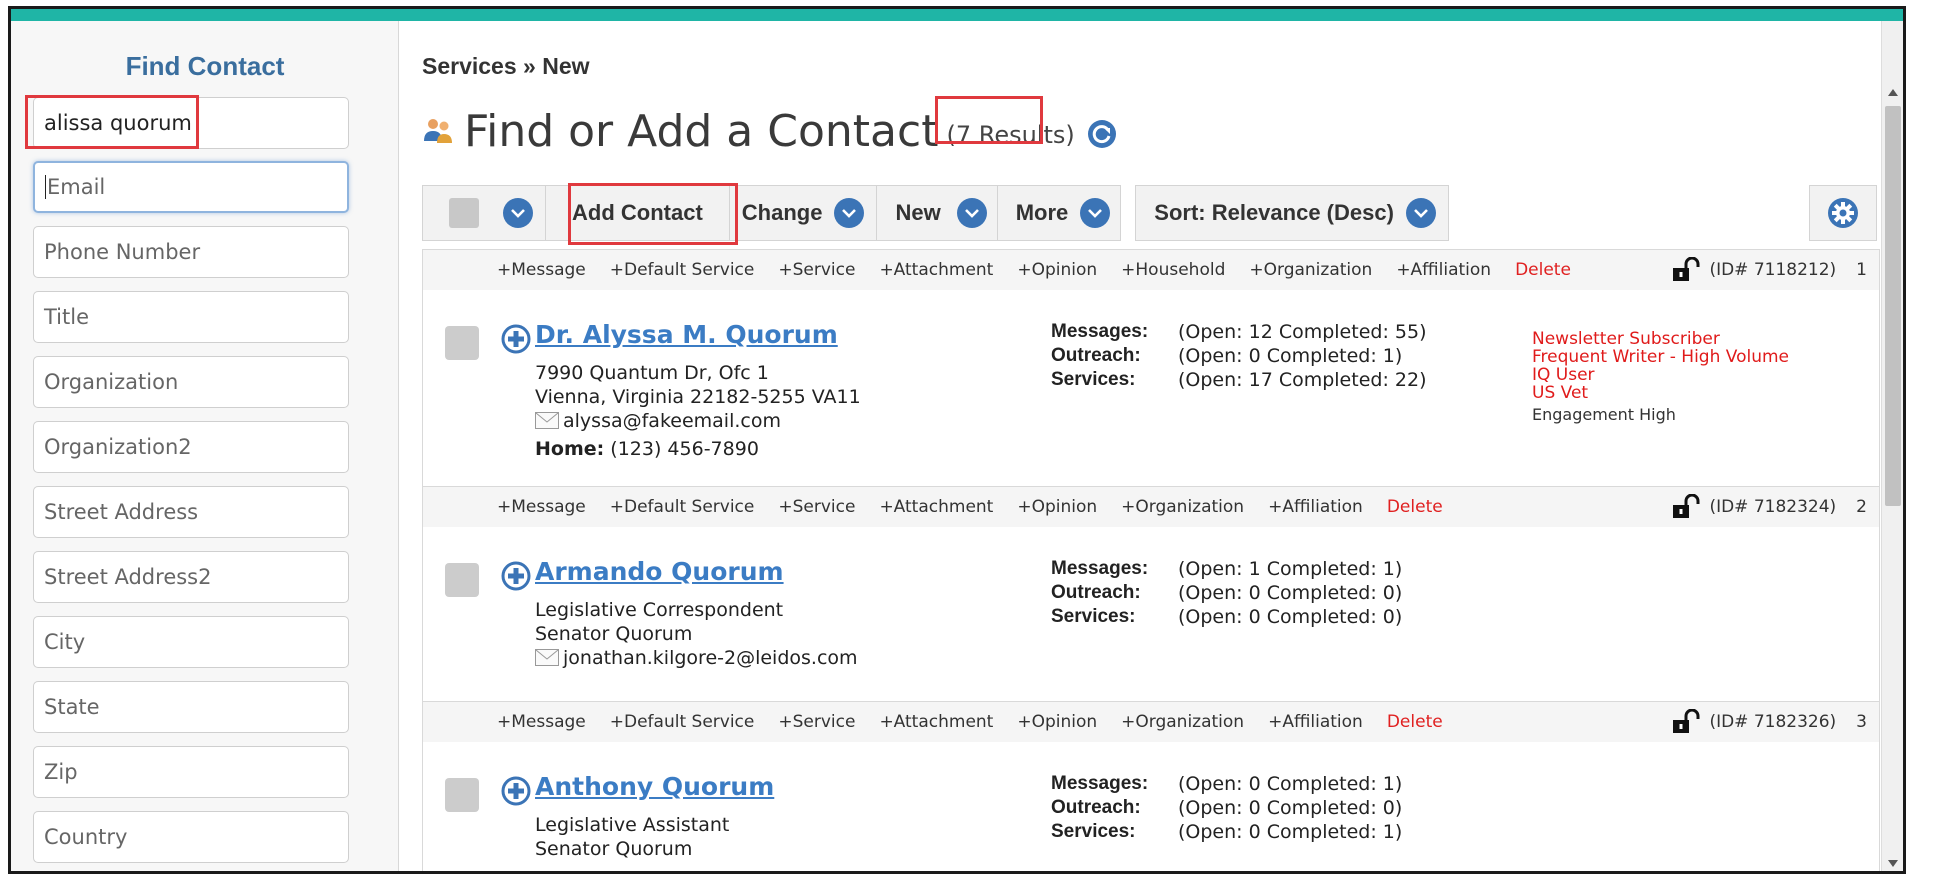 The height and width of the screenshot is (880, 1935). What do you see at coordinates (1861, 270) in the screenshot?
I see `record-number: 1` at bounding box center [1861, 270].